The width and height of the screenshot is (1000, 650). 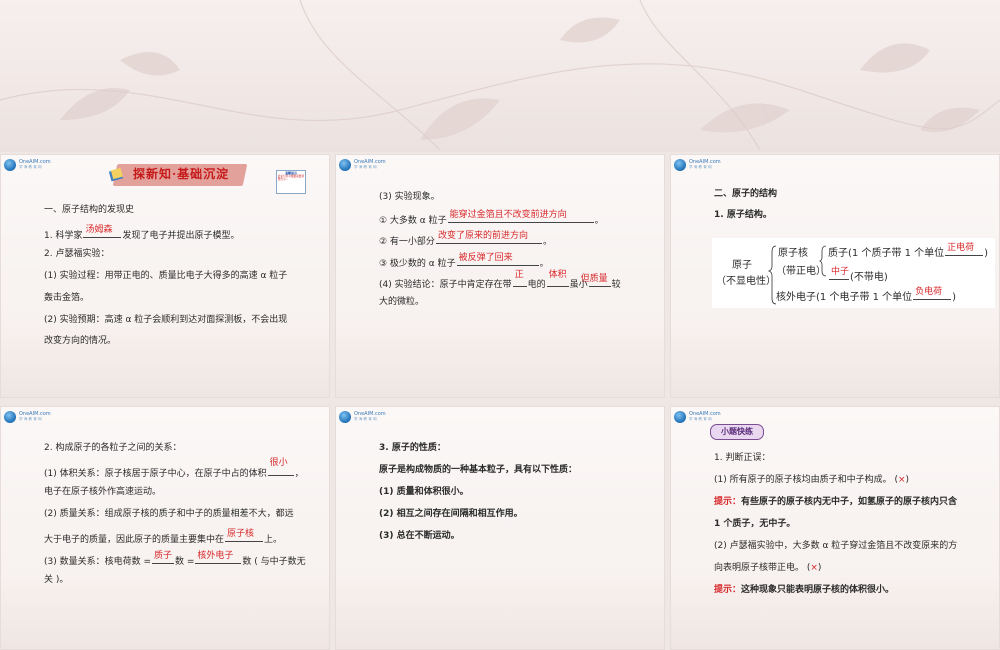 I want to click on heading-history: 一、原子结构的发现史, so click(x=89, y=210).